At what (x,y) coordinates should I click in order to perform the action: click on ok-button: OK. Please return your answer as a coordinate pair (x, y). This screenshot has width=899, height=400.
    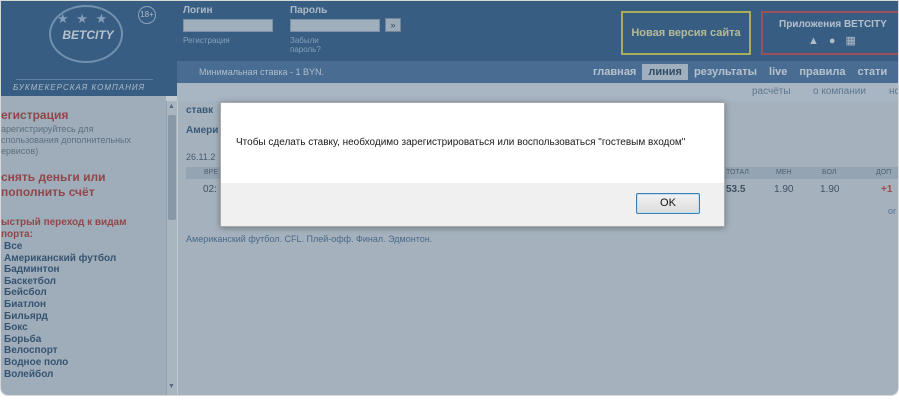
    Looking at the image, I should click on (668, 203).